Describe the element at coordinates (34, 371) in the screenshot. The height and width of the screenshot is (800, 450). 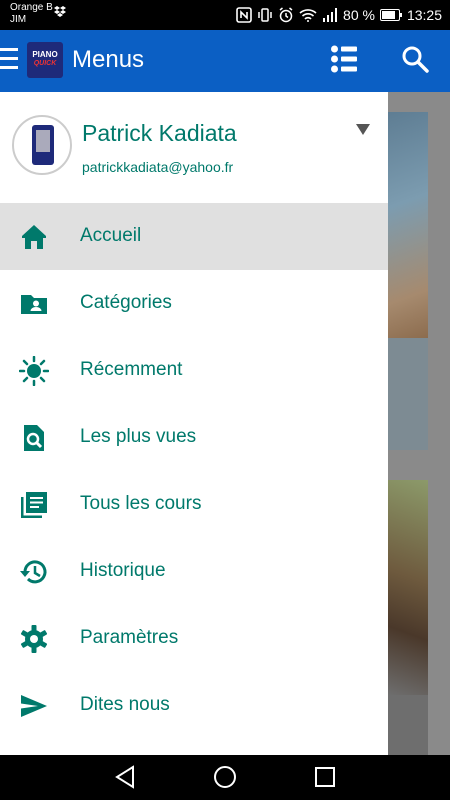
I see `sun-icon` at that location.